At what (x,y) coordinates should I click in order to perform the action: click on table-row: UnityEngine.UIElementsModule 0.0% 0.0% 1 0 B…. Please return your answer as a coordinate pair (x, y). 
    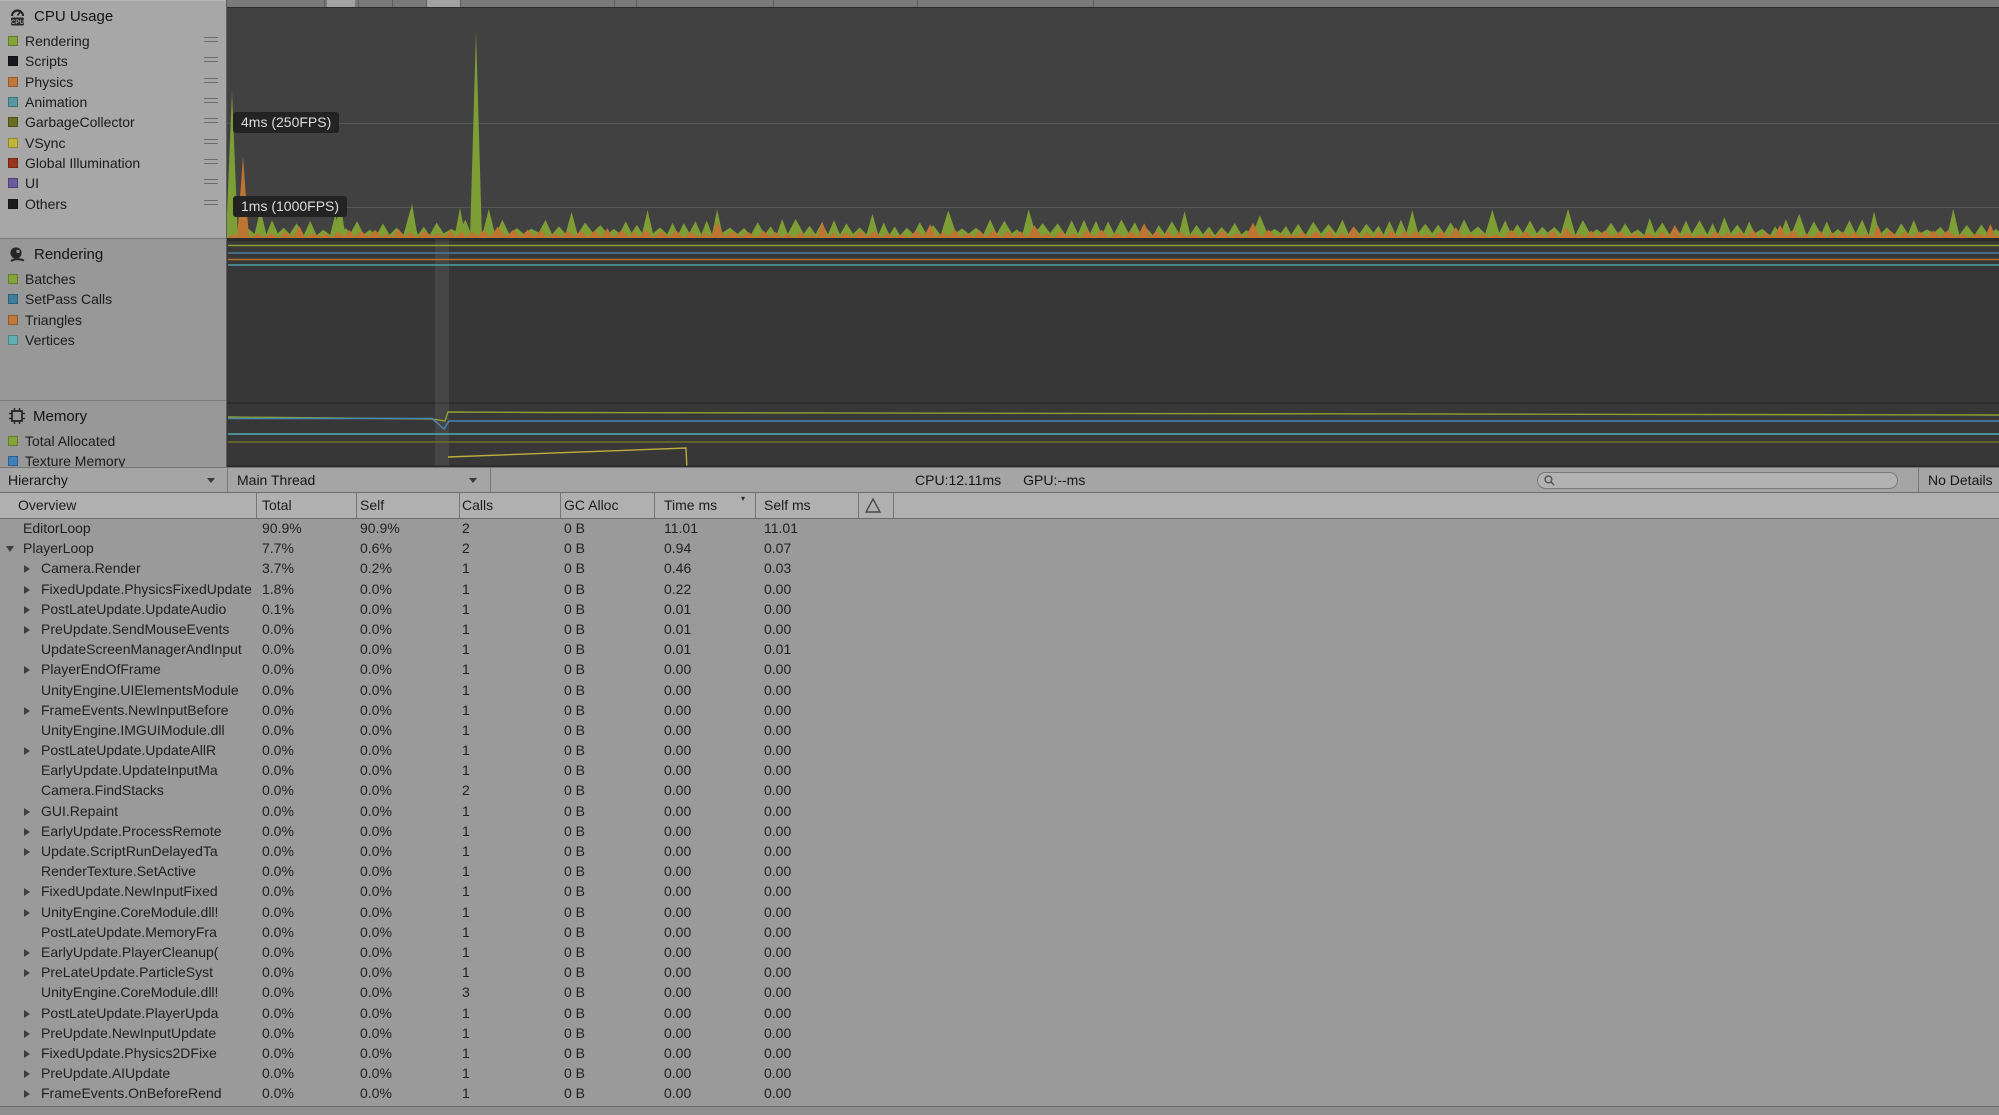
    Looking at the image, I should click on (999, 691).